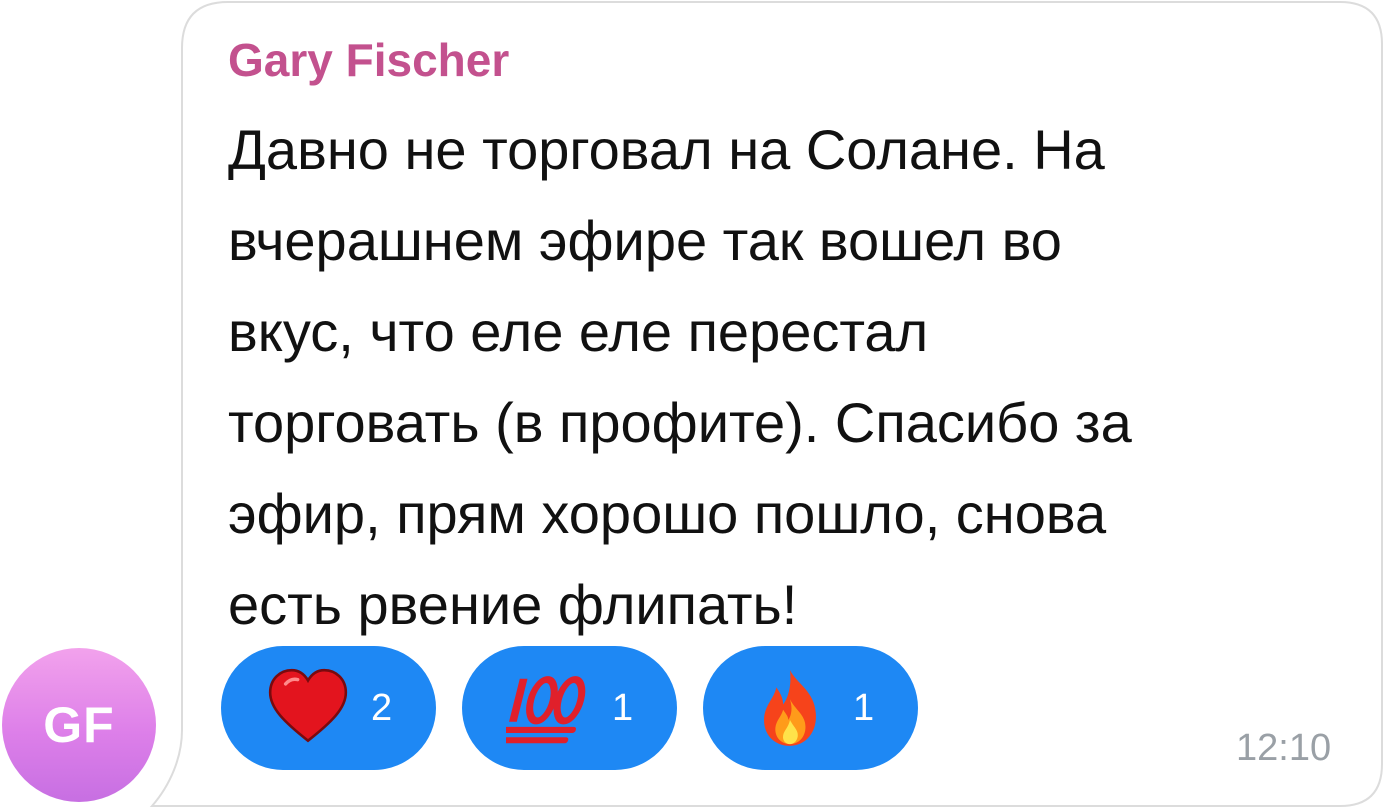 The height and width of the screenshot is (808, 1386). What do you see at coordinates (790, 708) in the screenshot?
I see `fire-icon` at bounding box center [790, 708].